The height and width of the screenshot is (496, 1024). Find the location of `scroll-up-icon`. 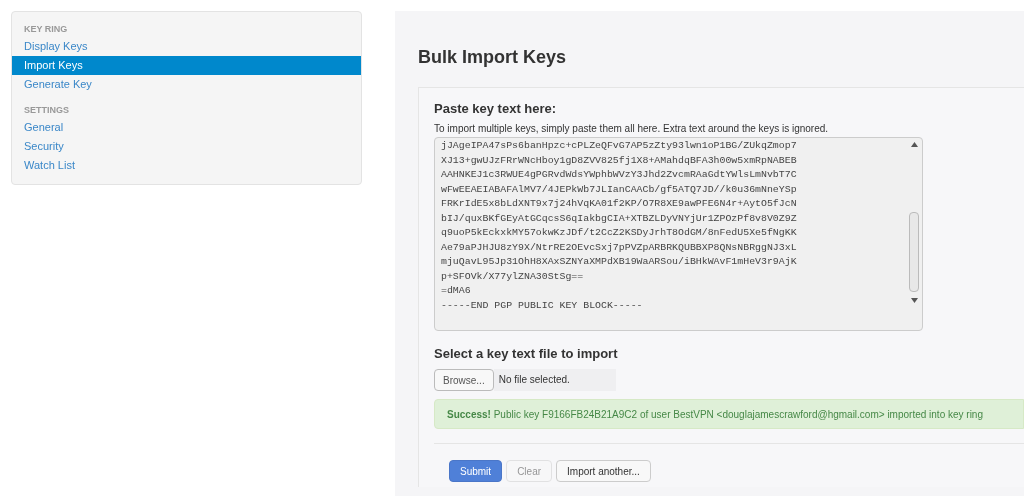

scroll-up-icon is located at coordinates (914, 144).